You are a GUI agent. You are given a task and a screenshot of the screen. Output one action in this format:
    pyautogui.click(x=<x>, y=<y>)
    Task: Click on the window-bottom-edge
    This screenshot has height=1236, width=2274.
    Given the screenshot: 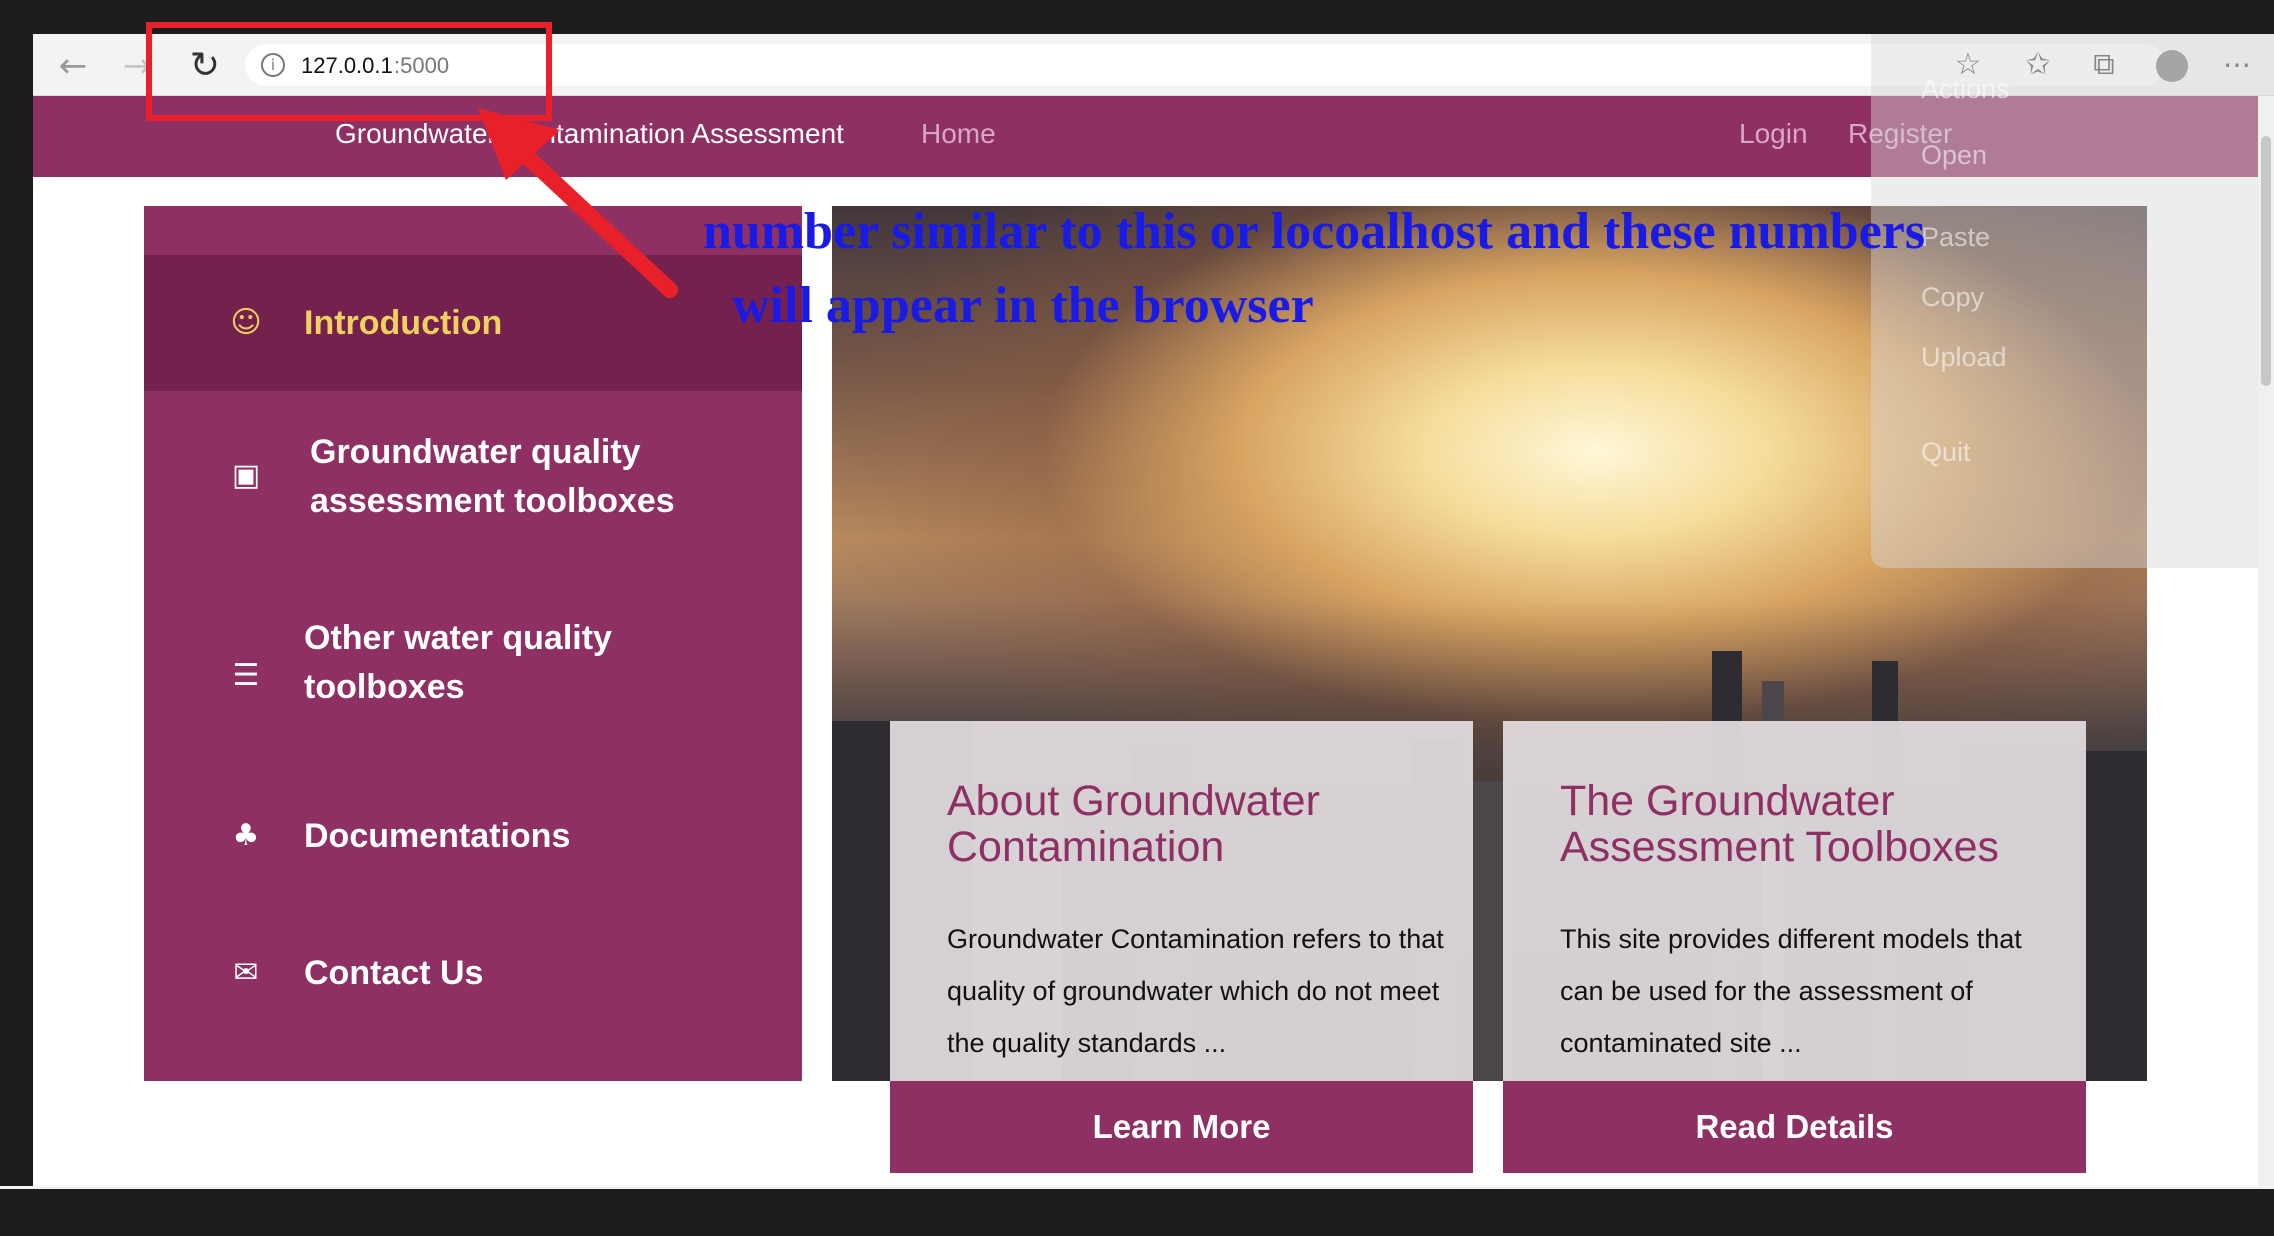 What is the action you would take?
    pyautogui.click(x=1137, y=1211)
    